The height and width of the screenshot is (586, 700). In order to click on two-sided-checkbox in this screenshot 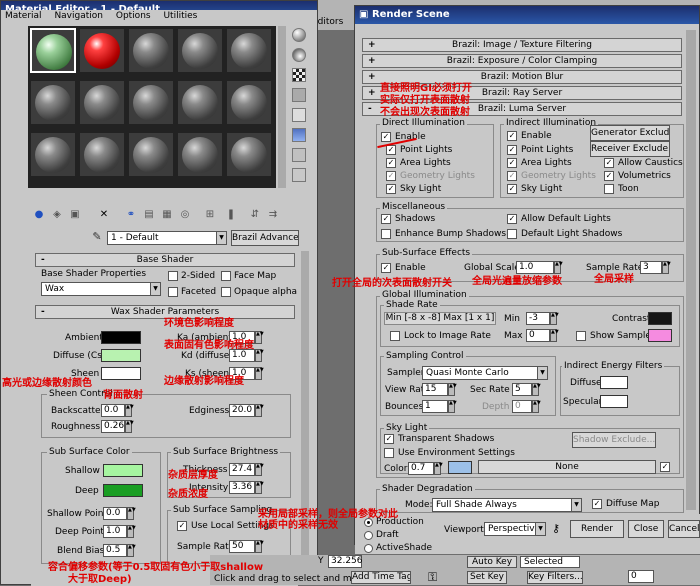, I will do `click(173, 276)`.